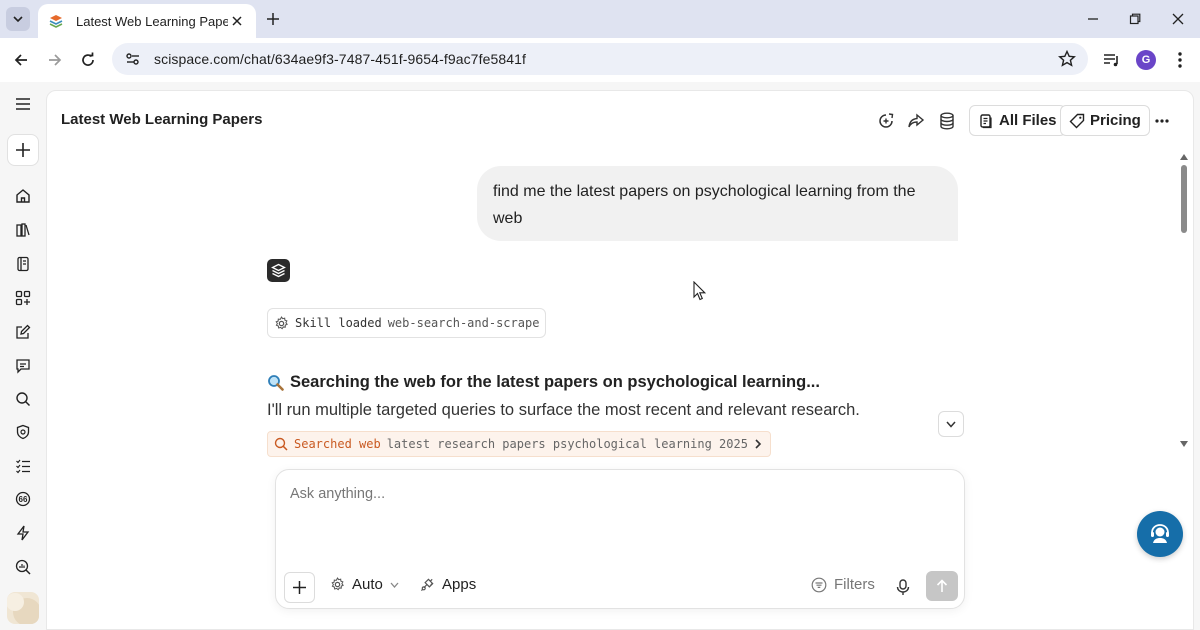 The height and width of the screenshot is (630, 1200). Describe the element at coordinates (23, 332) in the screenshot. I see `edit-icon` at that location.